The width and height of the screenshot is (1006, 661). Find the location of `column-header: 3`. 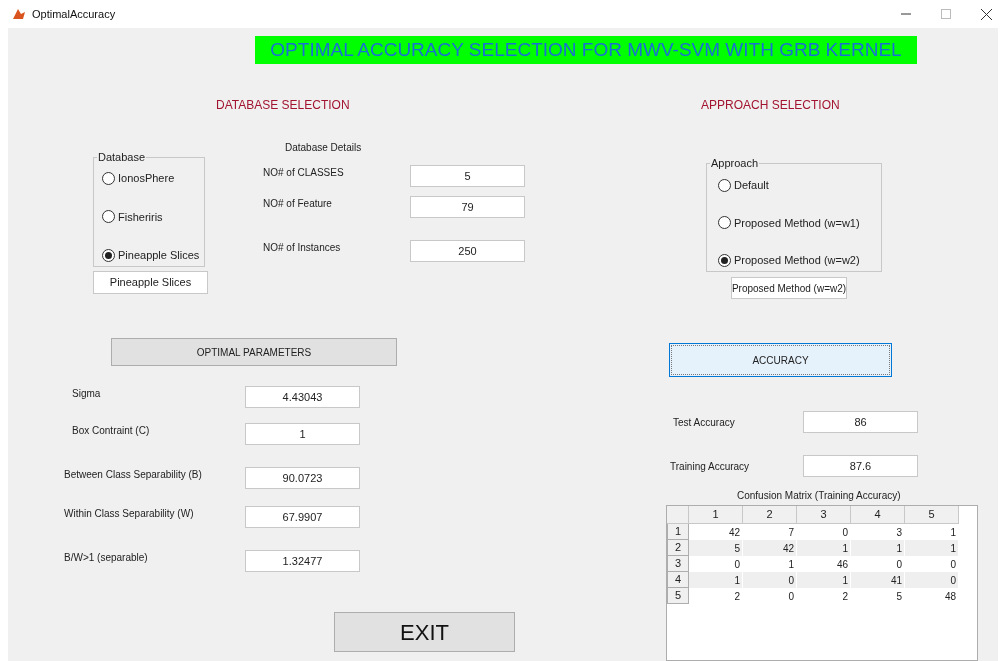

column-header: 3 is located at coordinates (824, 515).